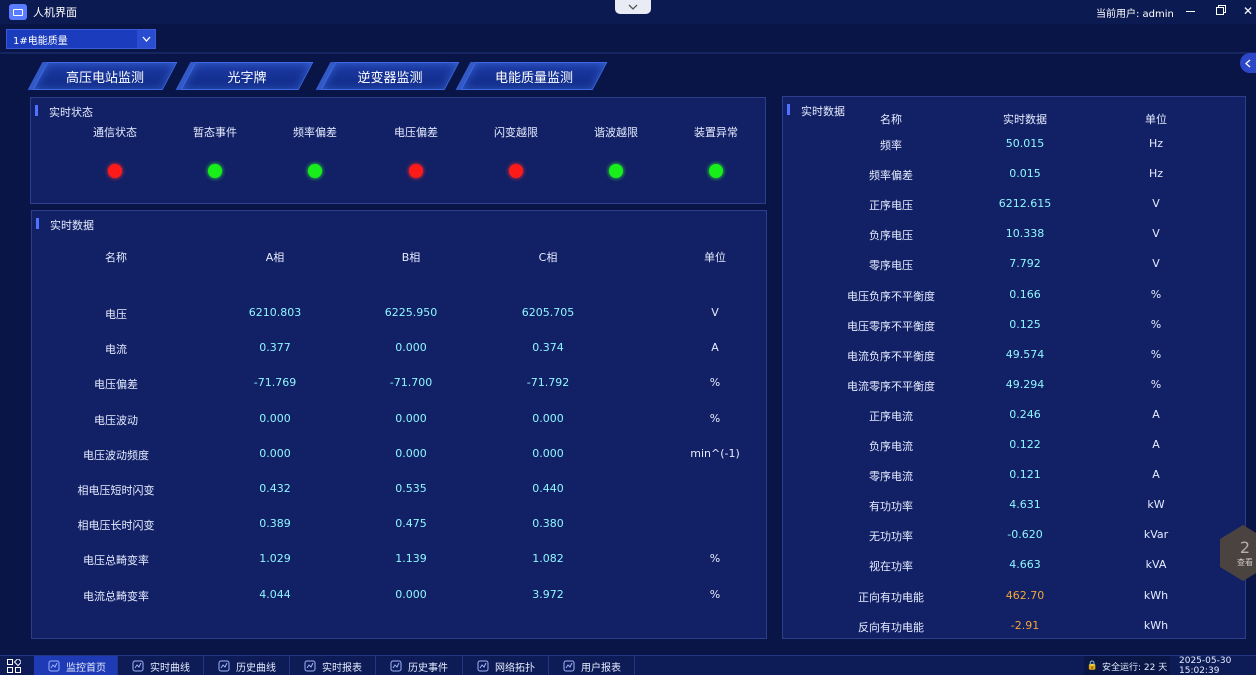 This screenshot has width=1256, height=675. What do you see at coordinates (81, 39) in the screenshot?
I see `device-select: 1#电能质量` at bounding box center [81, 39].